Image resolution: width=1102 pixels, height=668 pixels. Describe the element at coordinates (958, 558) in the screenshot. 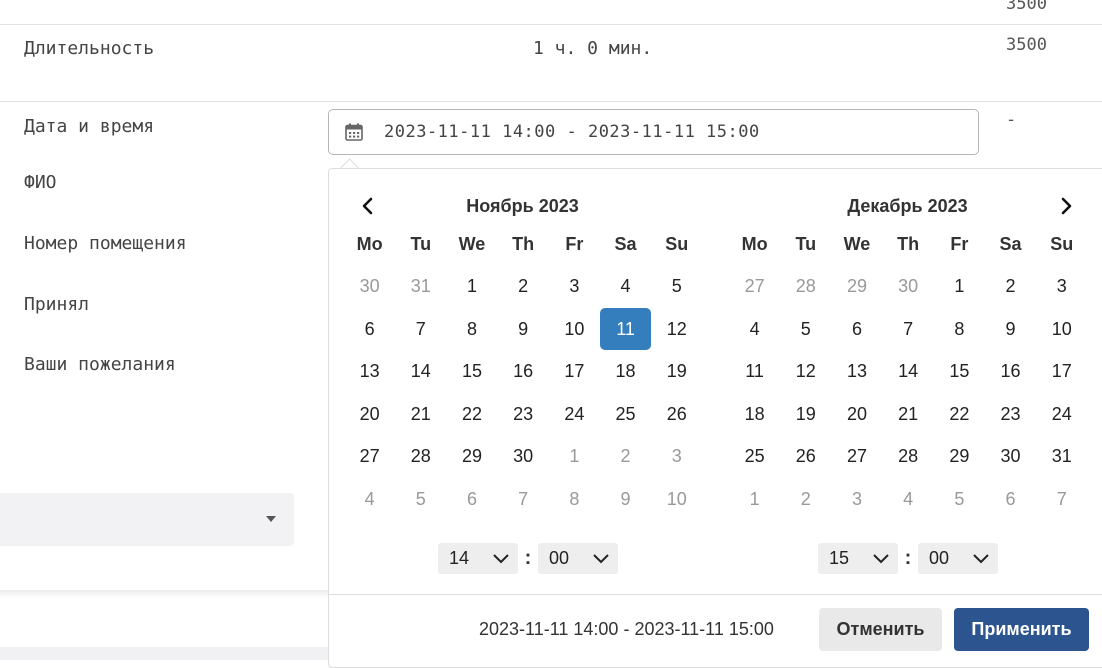

I see `minute-select-right: 00` at that location.